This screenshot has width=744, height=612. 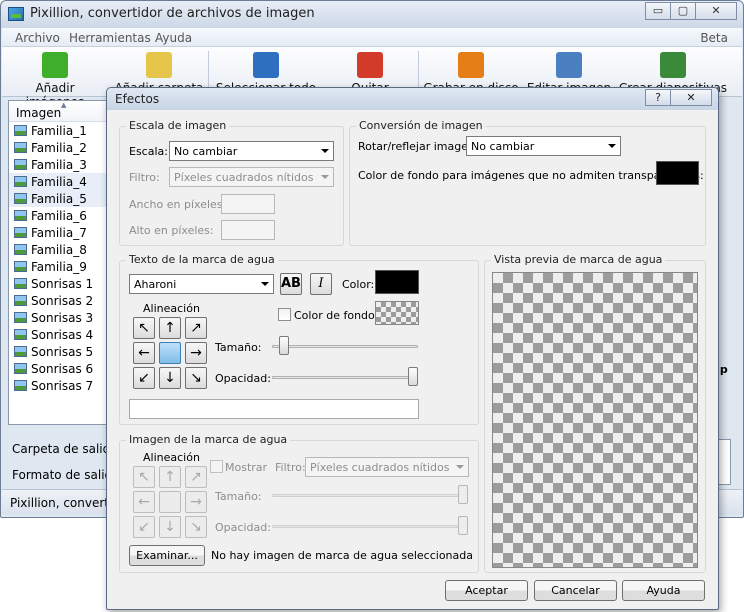 I want to click on cancel-button: Cancelar, so click(x=575, y=590).